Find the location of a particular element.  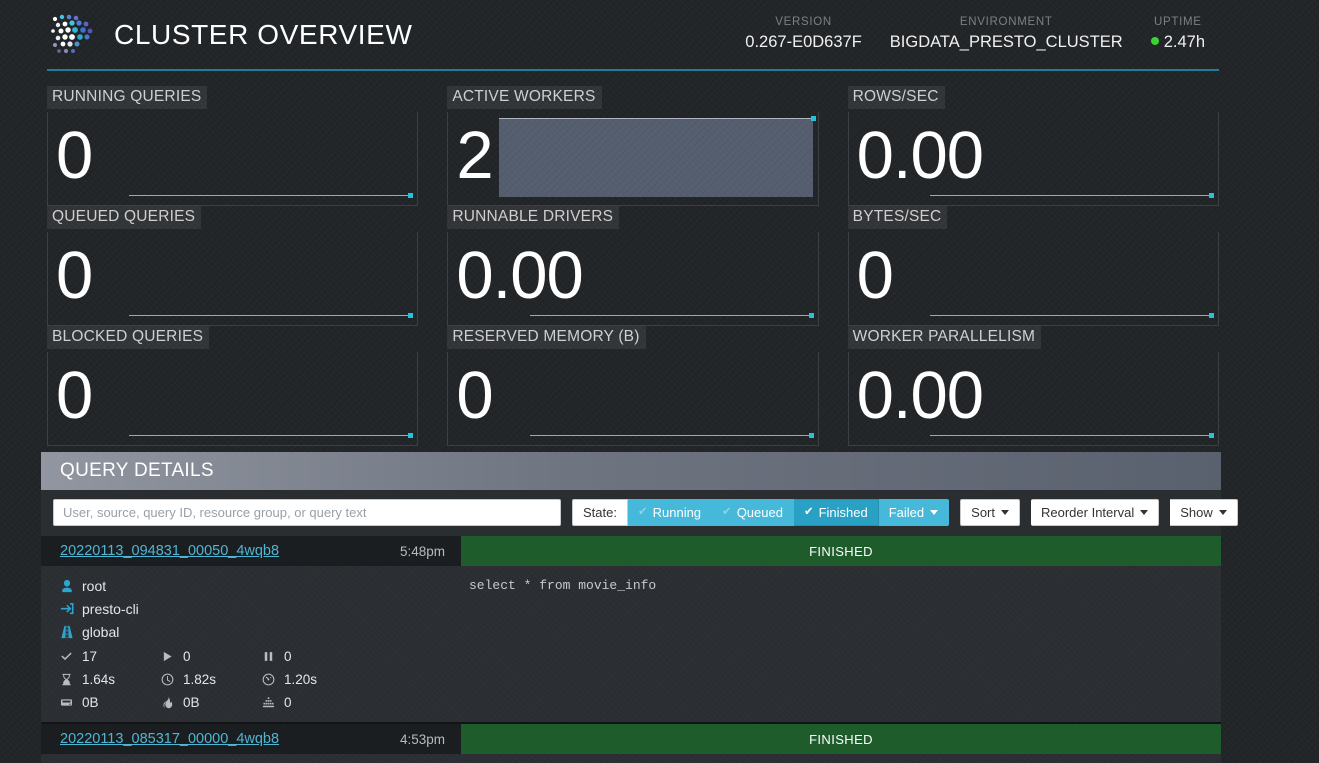

metric-row: 0B 0B 0 is located at coordinates (260, 702).